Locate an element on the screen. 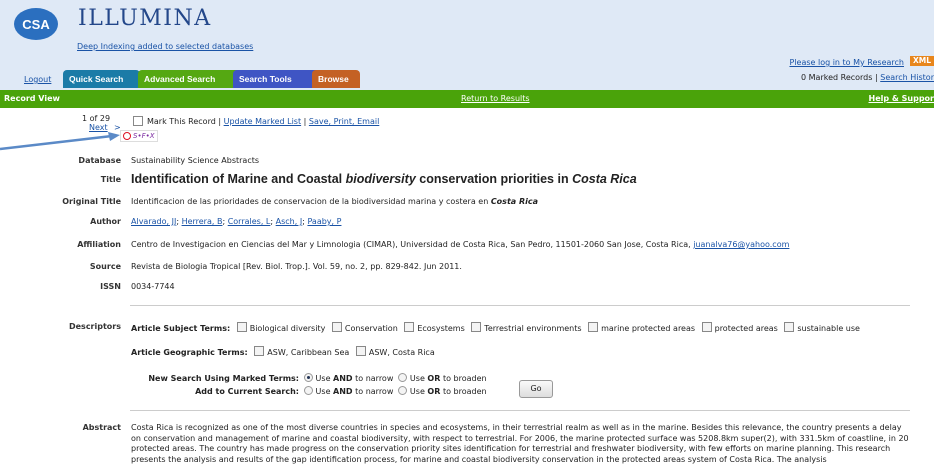 This screenshot has width=934, height=465. update-marked-list-link: Update Marked List is located at coordinates (262, 121).